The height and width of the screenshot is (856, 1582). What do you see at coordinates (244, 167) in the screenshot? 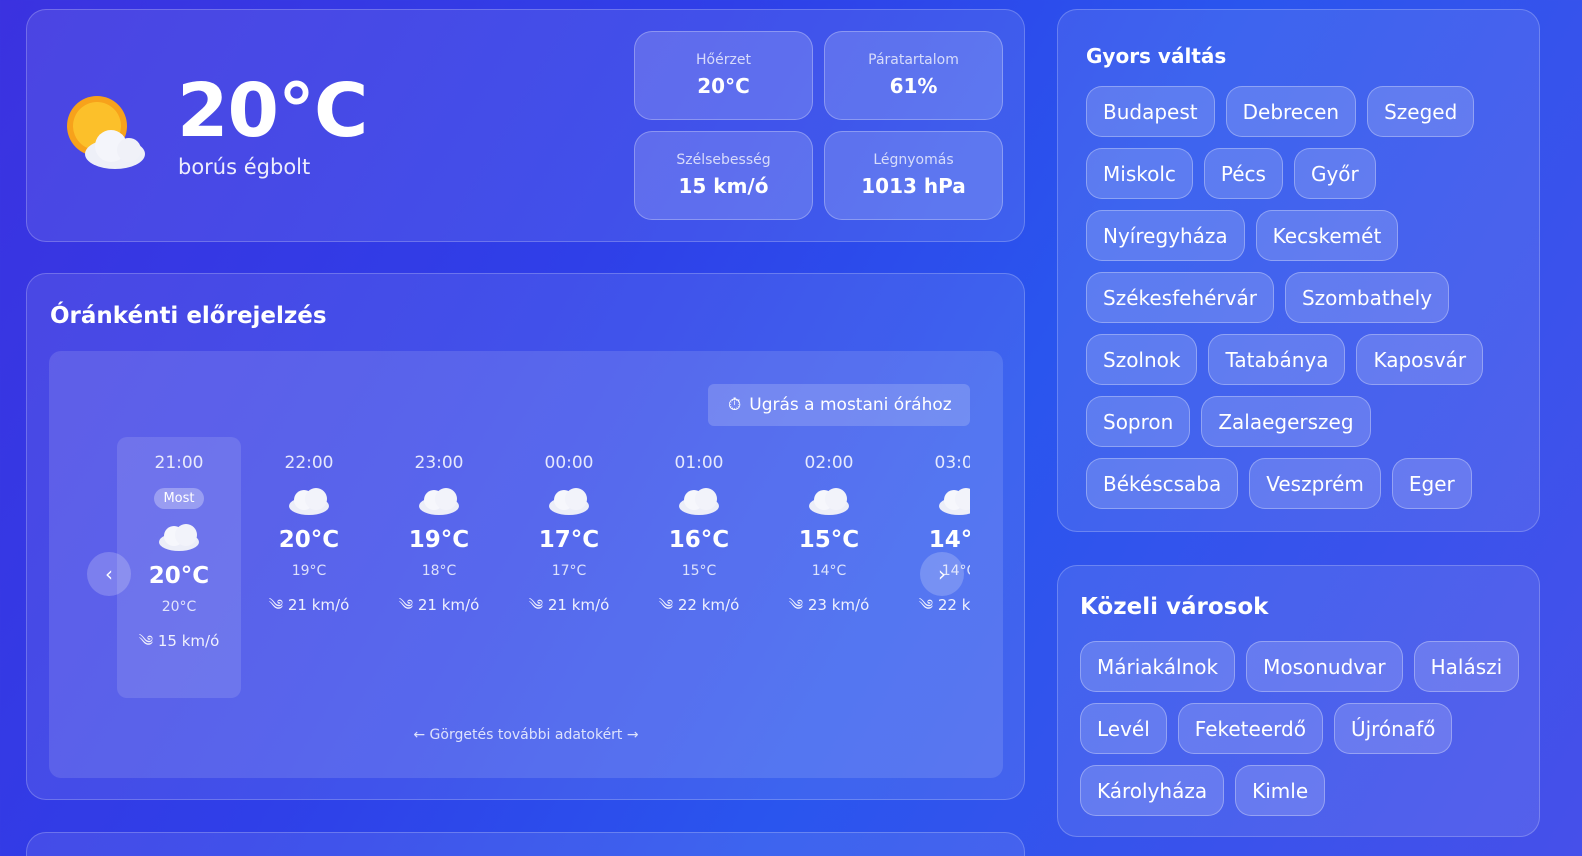
I see `current-condition: borús égbolt` at bounding box center [244, 167].